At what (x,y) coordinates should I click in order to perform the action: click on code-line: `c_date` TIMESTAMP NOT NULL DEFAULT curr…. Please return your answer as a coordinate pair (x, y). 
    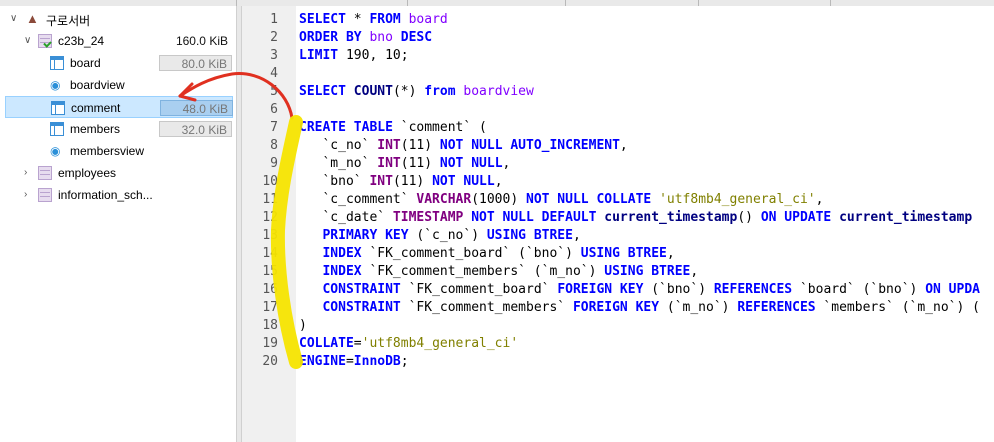
    Looking at the image, I should click on (635, 217).